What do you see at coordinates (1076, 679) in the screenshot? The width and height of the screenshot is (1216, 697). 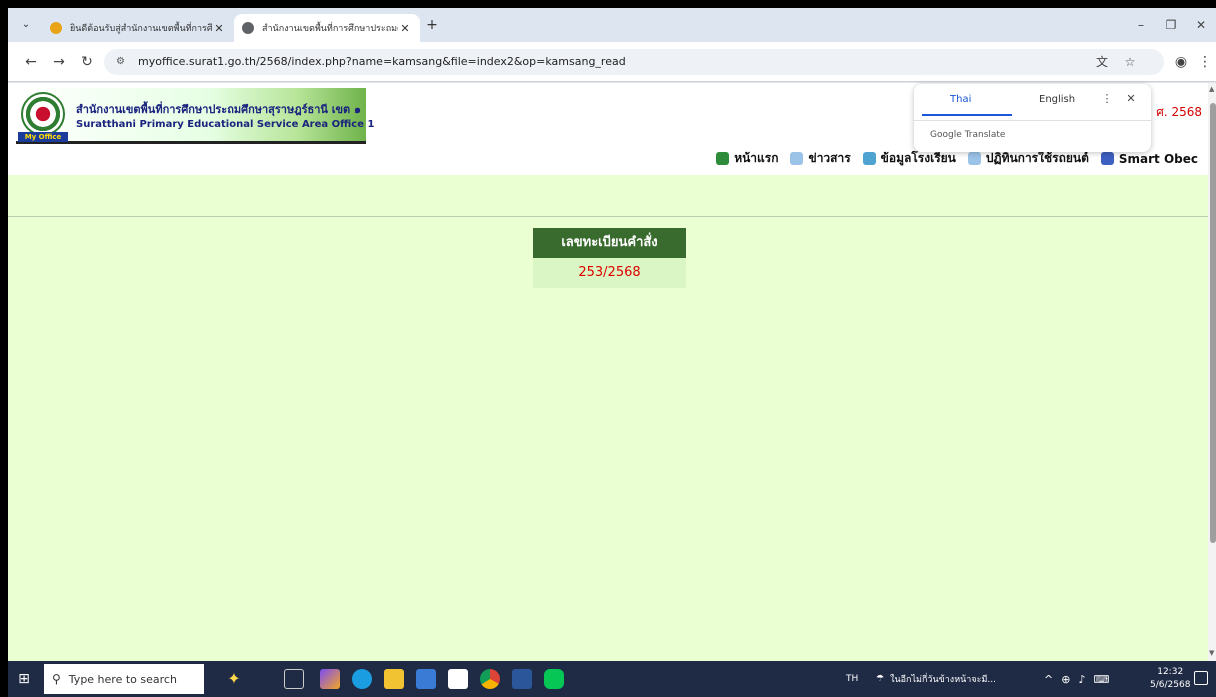 I see `tray-icons: ^ ⊕ ♪ ⌨` at bounding box center [1076, 679].